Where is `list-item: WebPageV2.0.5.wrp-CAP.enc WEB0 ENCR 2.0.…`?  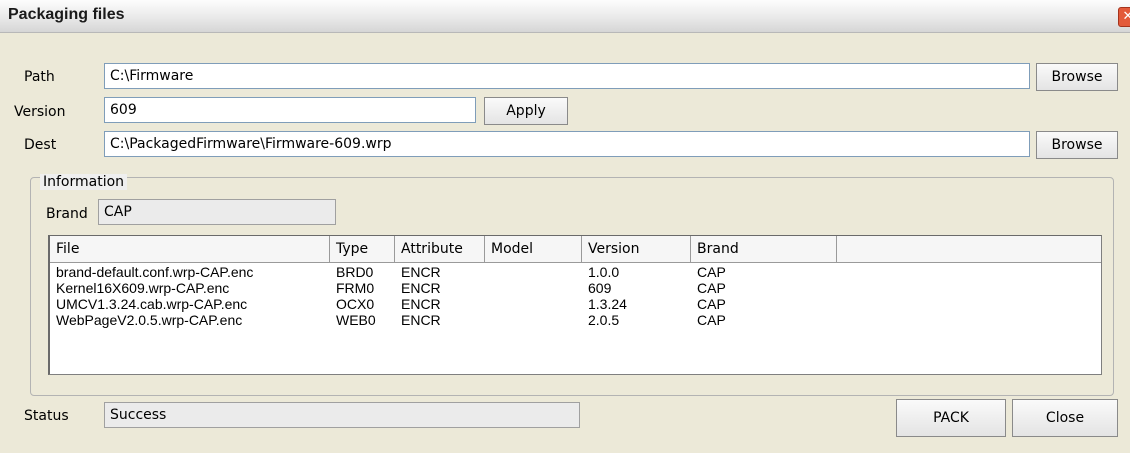
list-item: WebPageV2.0.5.wrp-CAP.enc WEB0 ENCR 2.0.… is located at coordinates (575, 320).